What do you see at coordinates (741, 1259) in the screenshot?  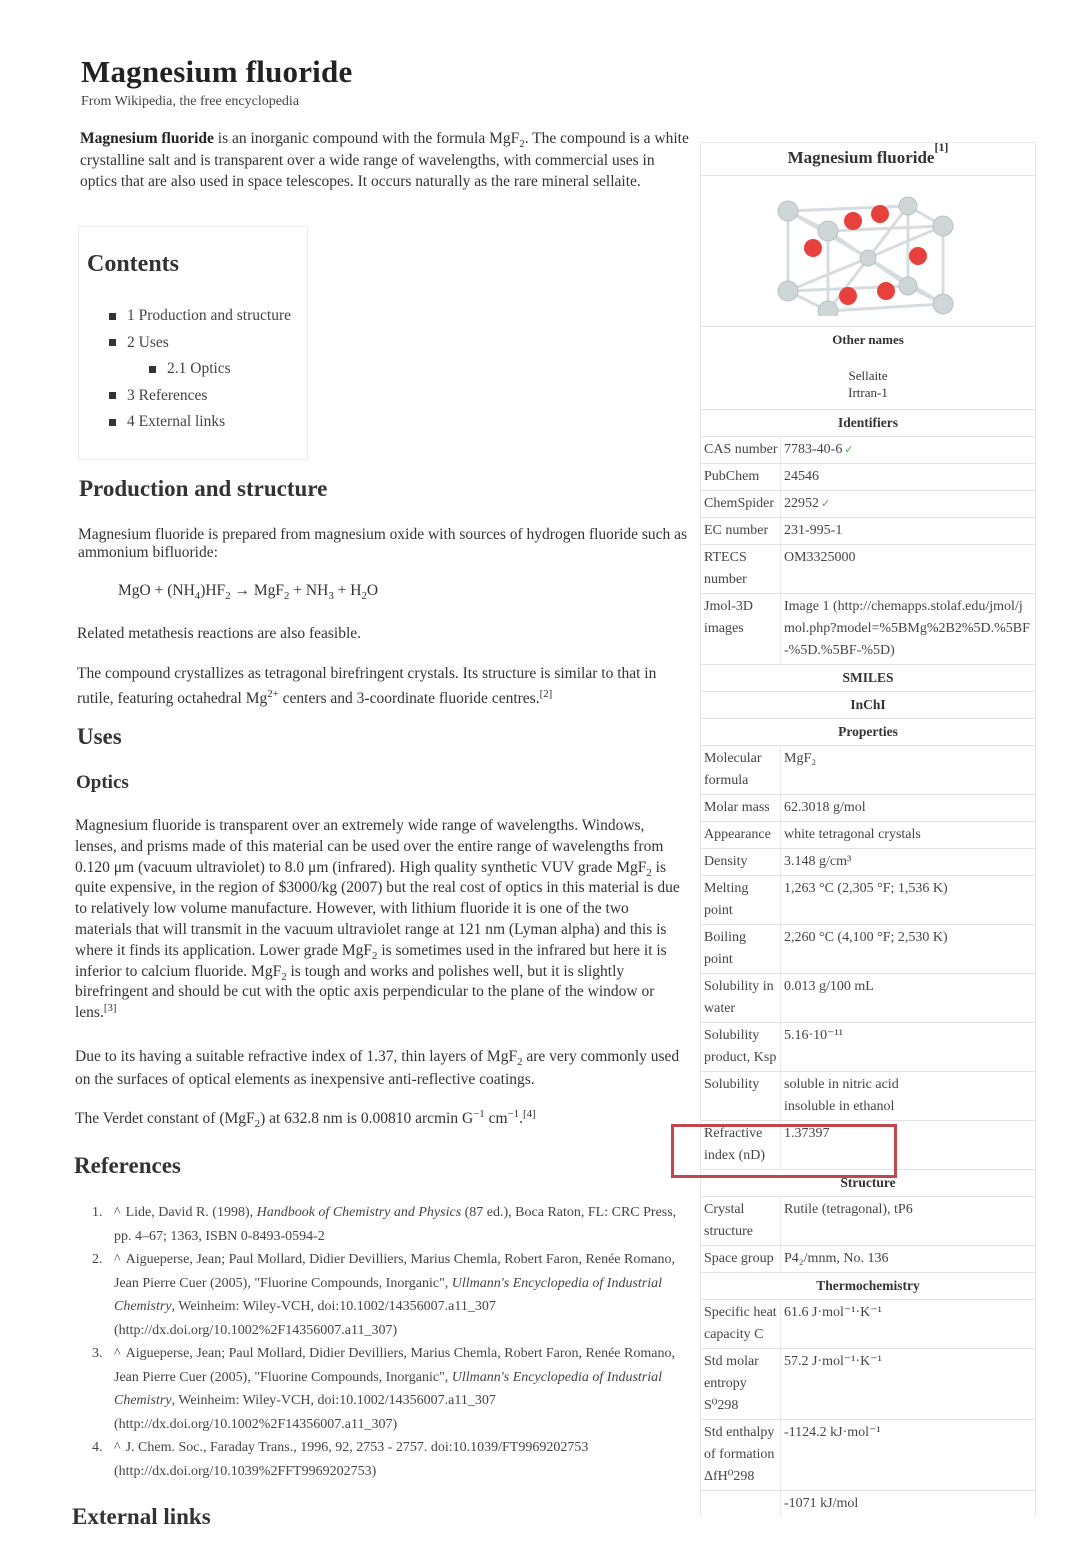 I see `row-label: Space group` at bounding box center [741, 1259].